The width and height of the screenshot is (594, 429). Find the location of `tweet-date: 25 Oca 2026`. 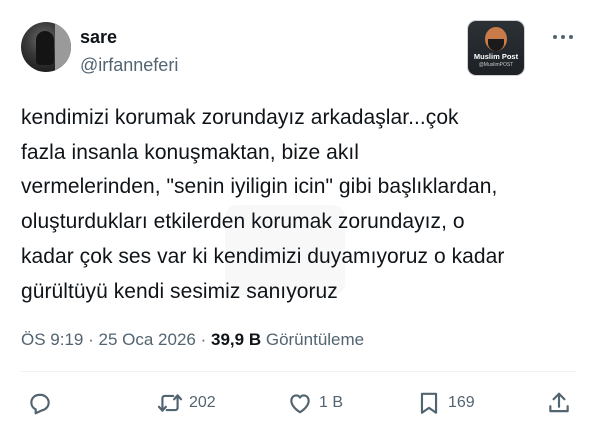

tweet-date: 25 Oca 2026 is located at coordinates (147, 339).